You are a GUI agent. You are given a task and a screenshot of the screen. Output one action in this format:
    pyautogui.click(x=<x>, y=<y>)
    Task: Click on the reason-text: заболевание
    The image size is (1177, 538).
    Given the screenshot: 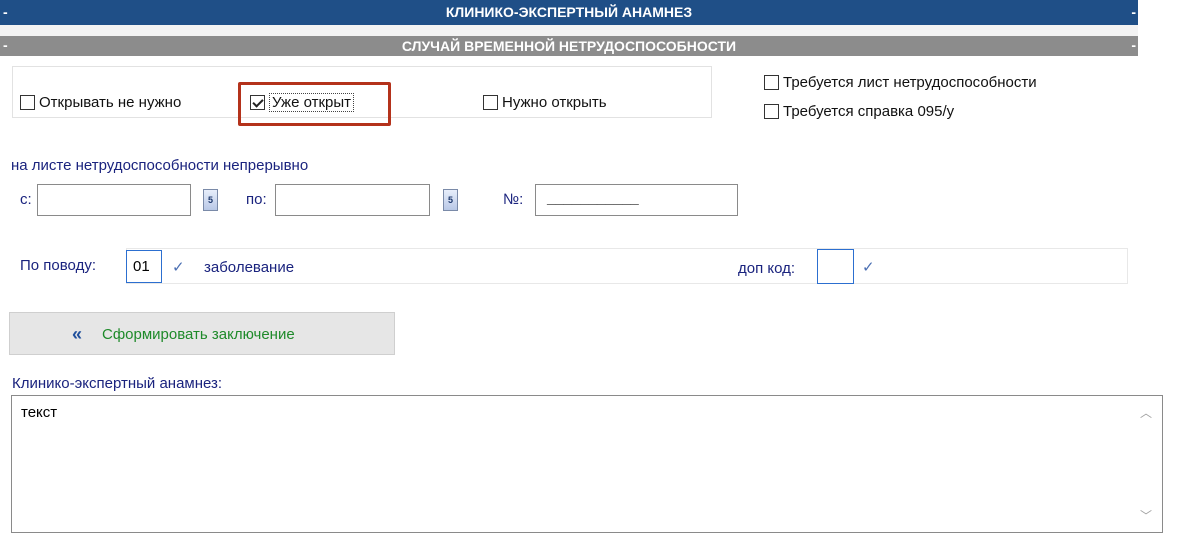 What is the action you would take?
    pyautogui.click(x=249, y=267)
    